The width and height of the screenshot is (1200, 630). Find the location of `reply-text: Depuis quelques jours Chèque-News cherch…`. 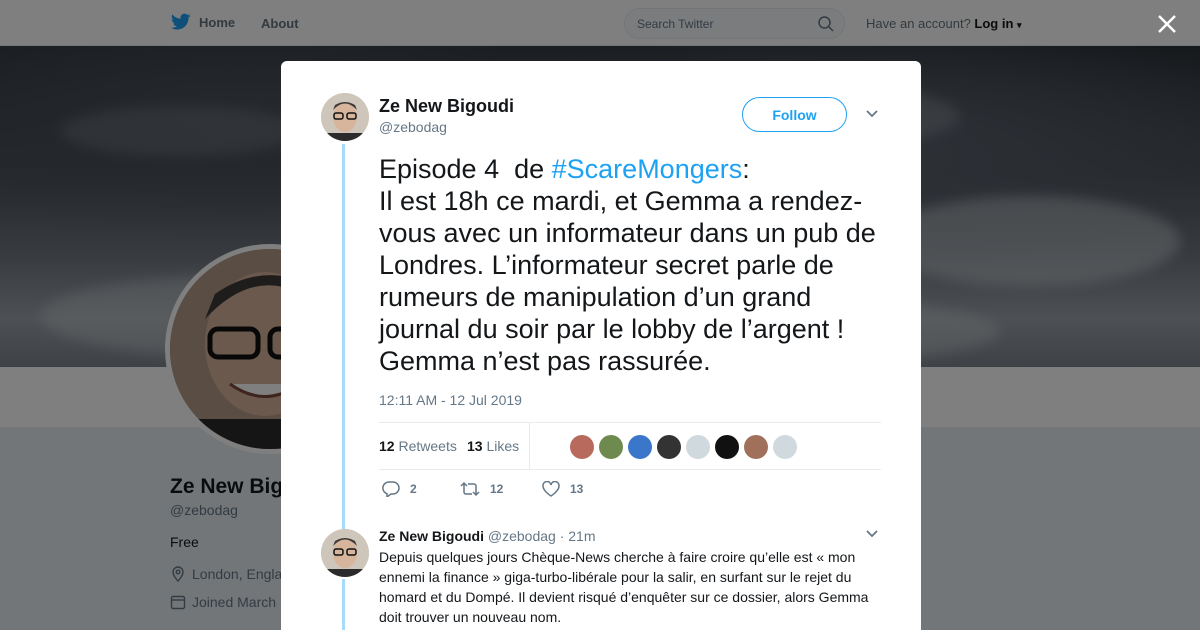

reply-text: Depuis quelques jours Chèque-News cherch… is located at coordinates (624, 587).